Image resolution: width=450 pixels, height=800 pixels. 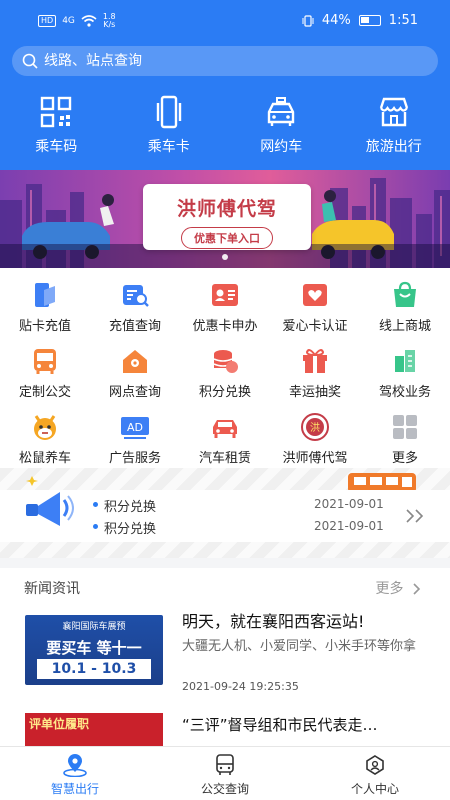 What do you see at coordinates (281, 111) in the screenshot?
I see `car-icon` at bounding box center [281, 111].